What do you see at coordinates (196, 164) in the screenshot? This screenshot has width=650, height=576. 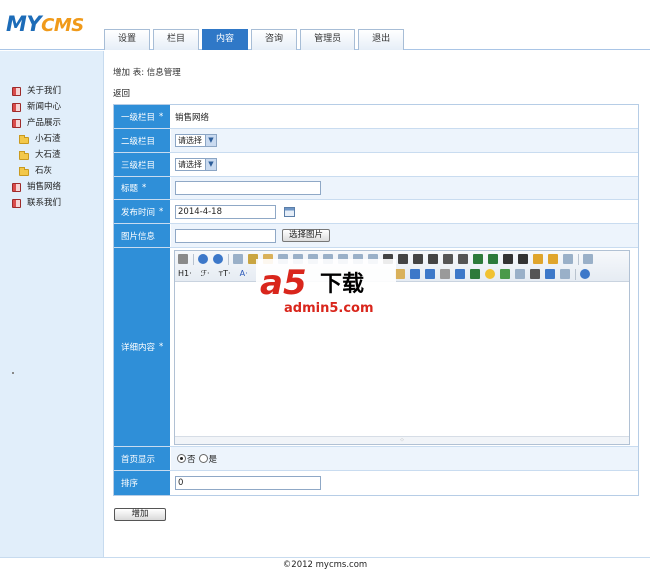 I see `level3-select: 请选择 ▼` at bounding box center [196, 164].